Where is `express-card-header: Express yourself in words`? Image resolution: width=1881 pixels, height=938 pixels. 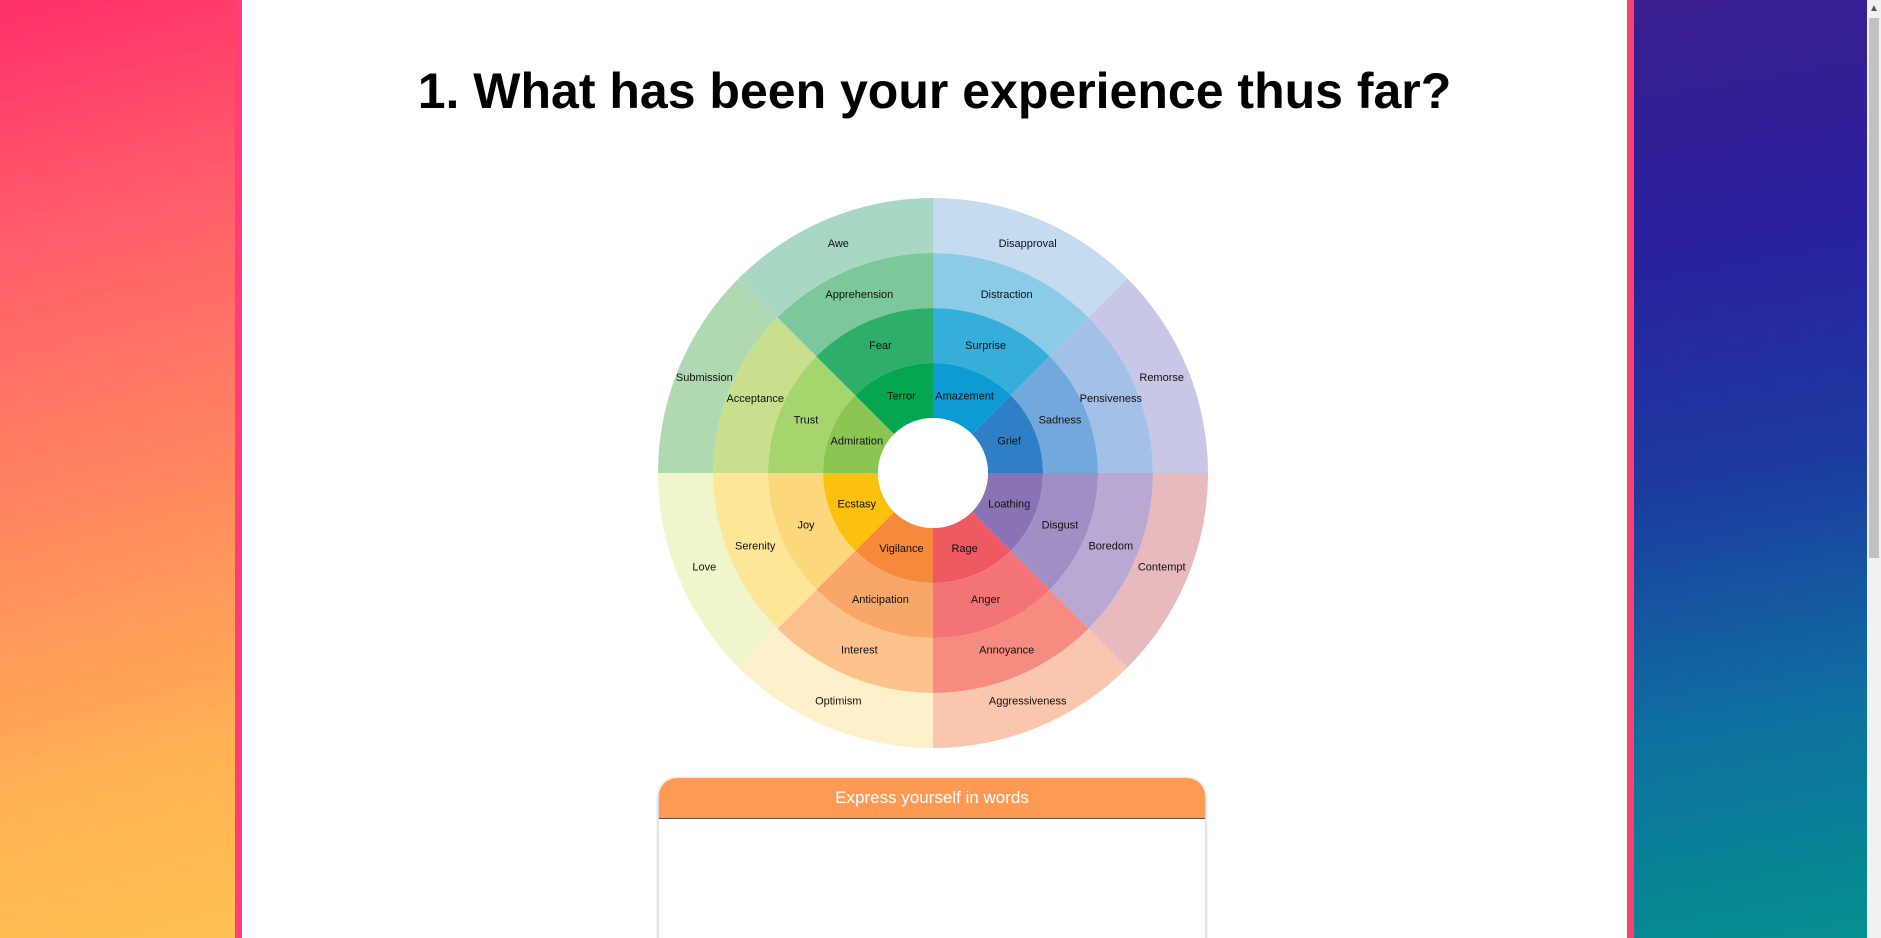
express-card-header: Express yourself in words is located at coordinates (932, 798).